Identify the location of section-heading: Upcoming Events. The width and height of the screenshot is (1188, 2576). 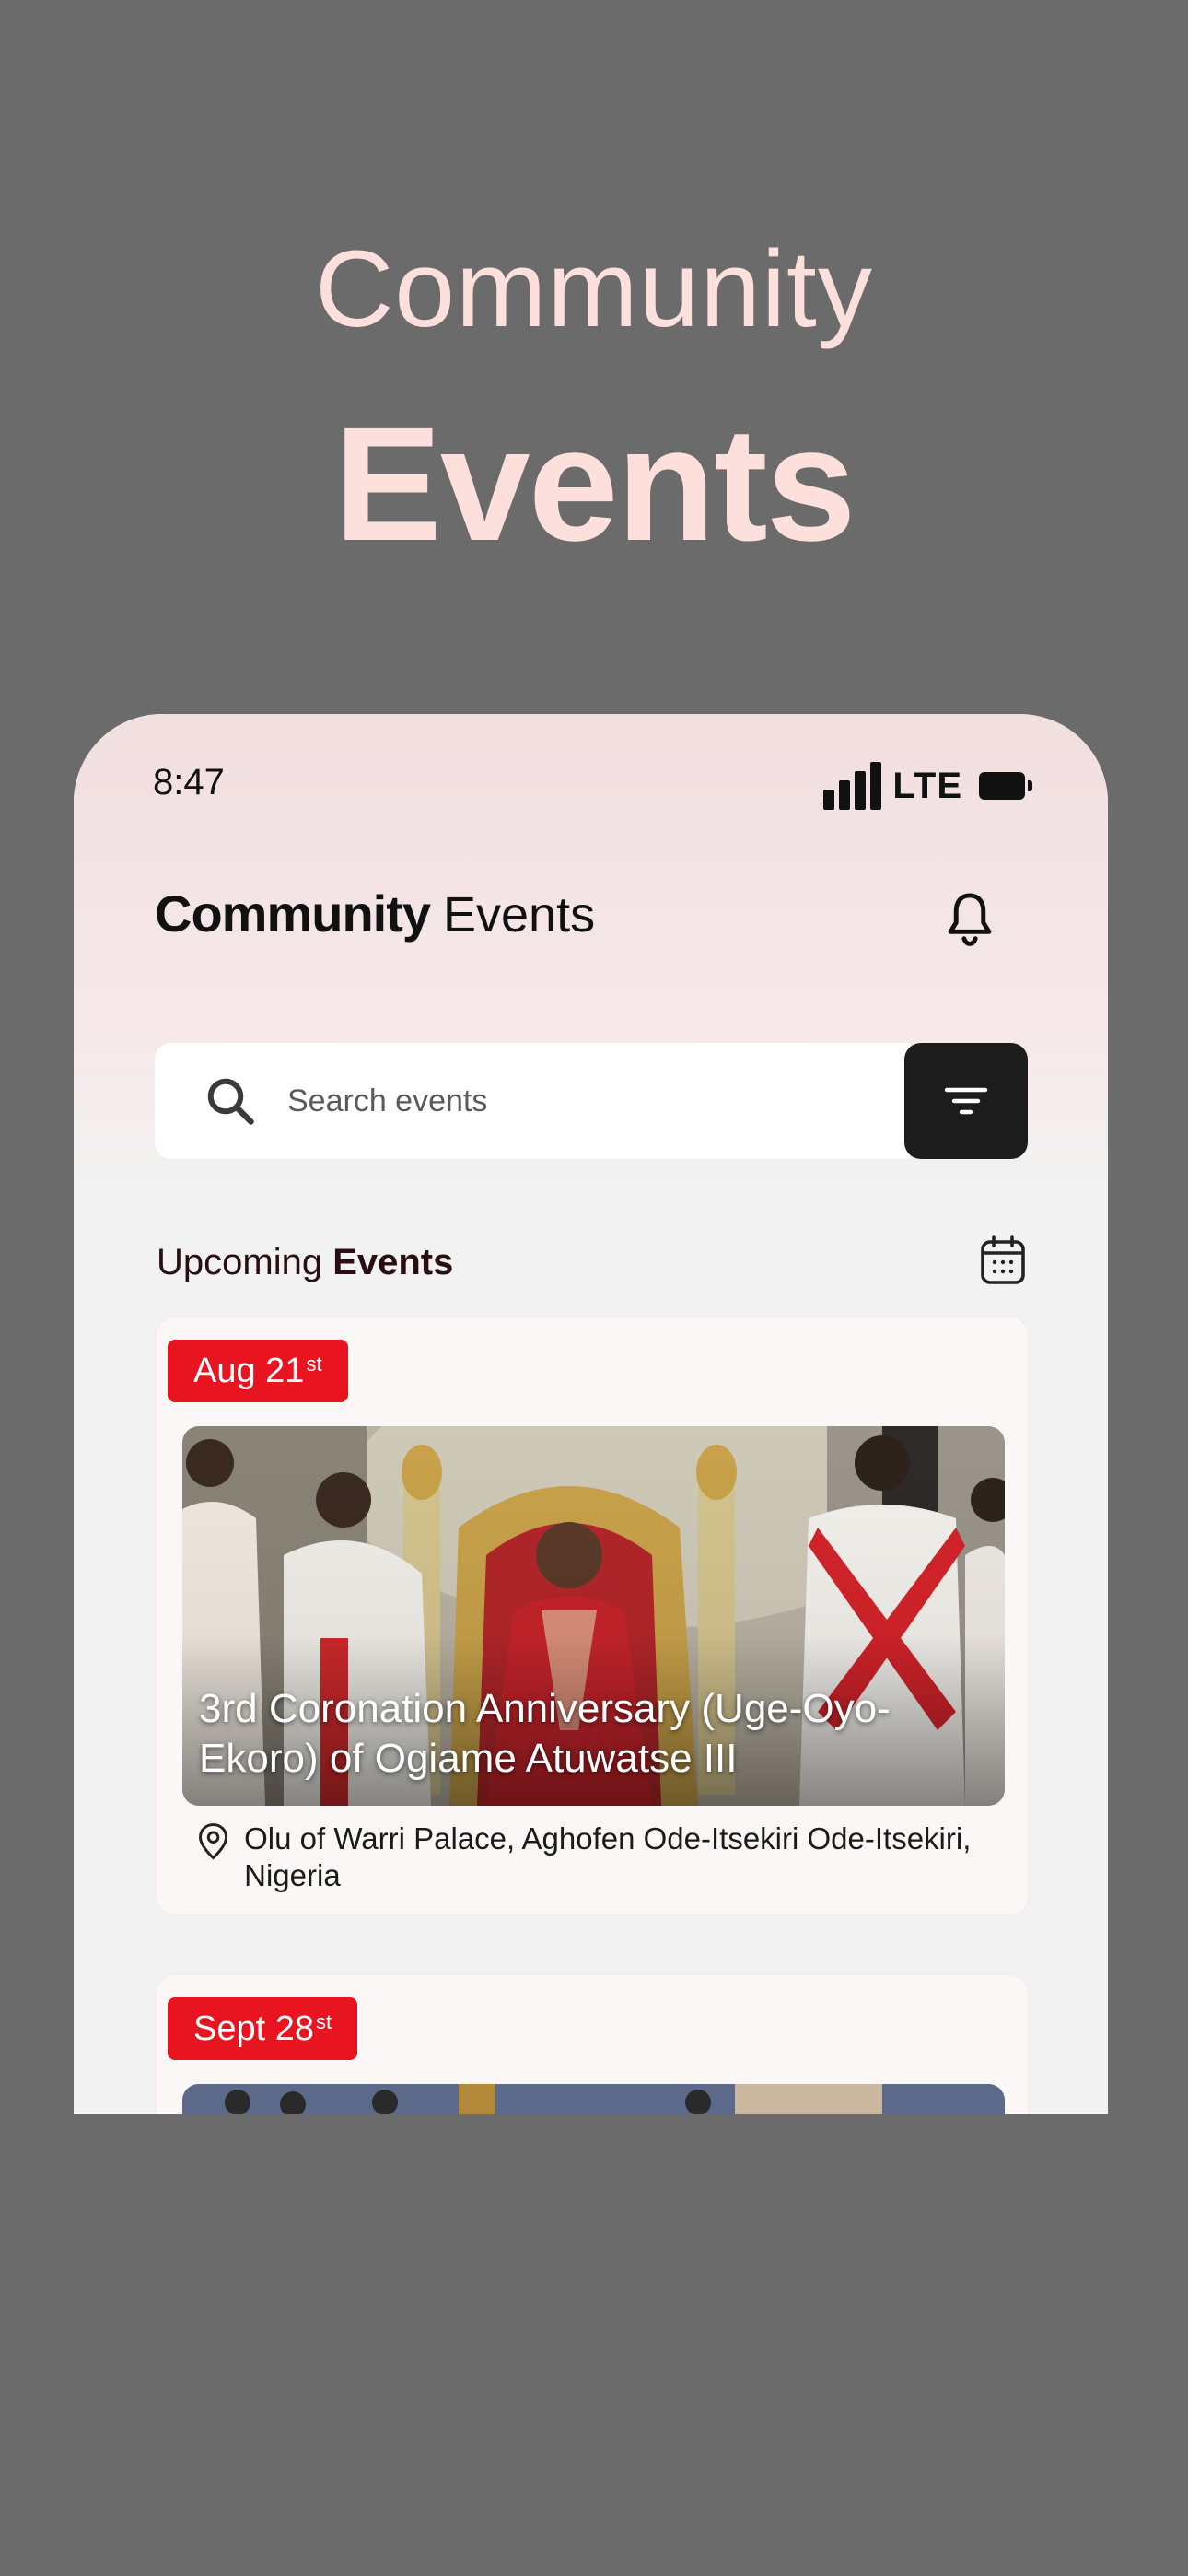
(305, 1262).